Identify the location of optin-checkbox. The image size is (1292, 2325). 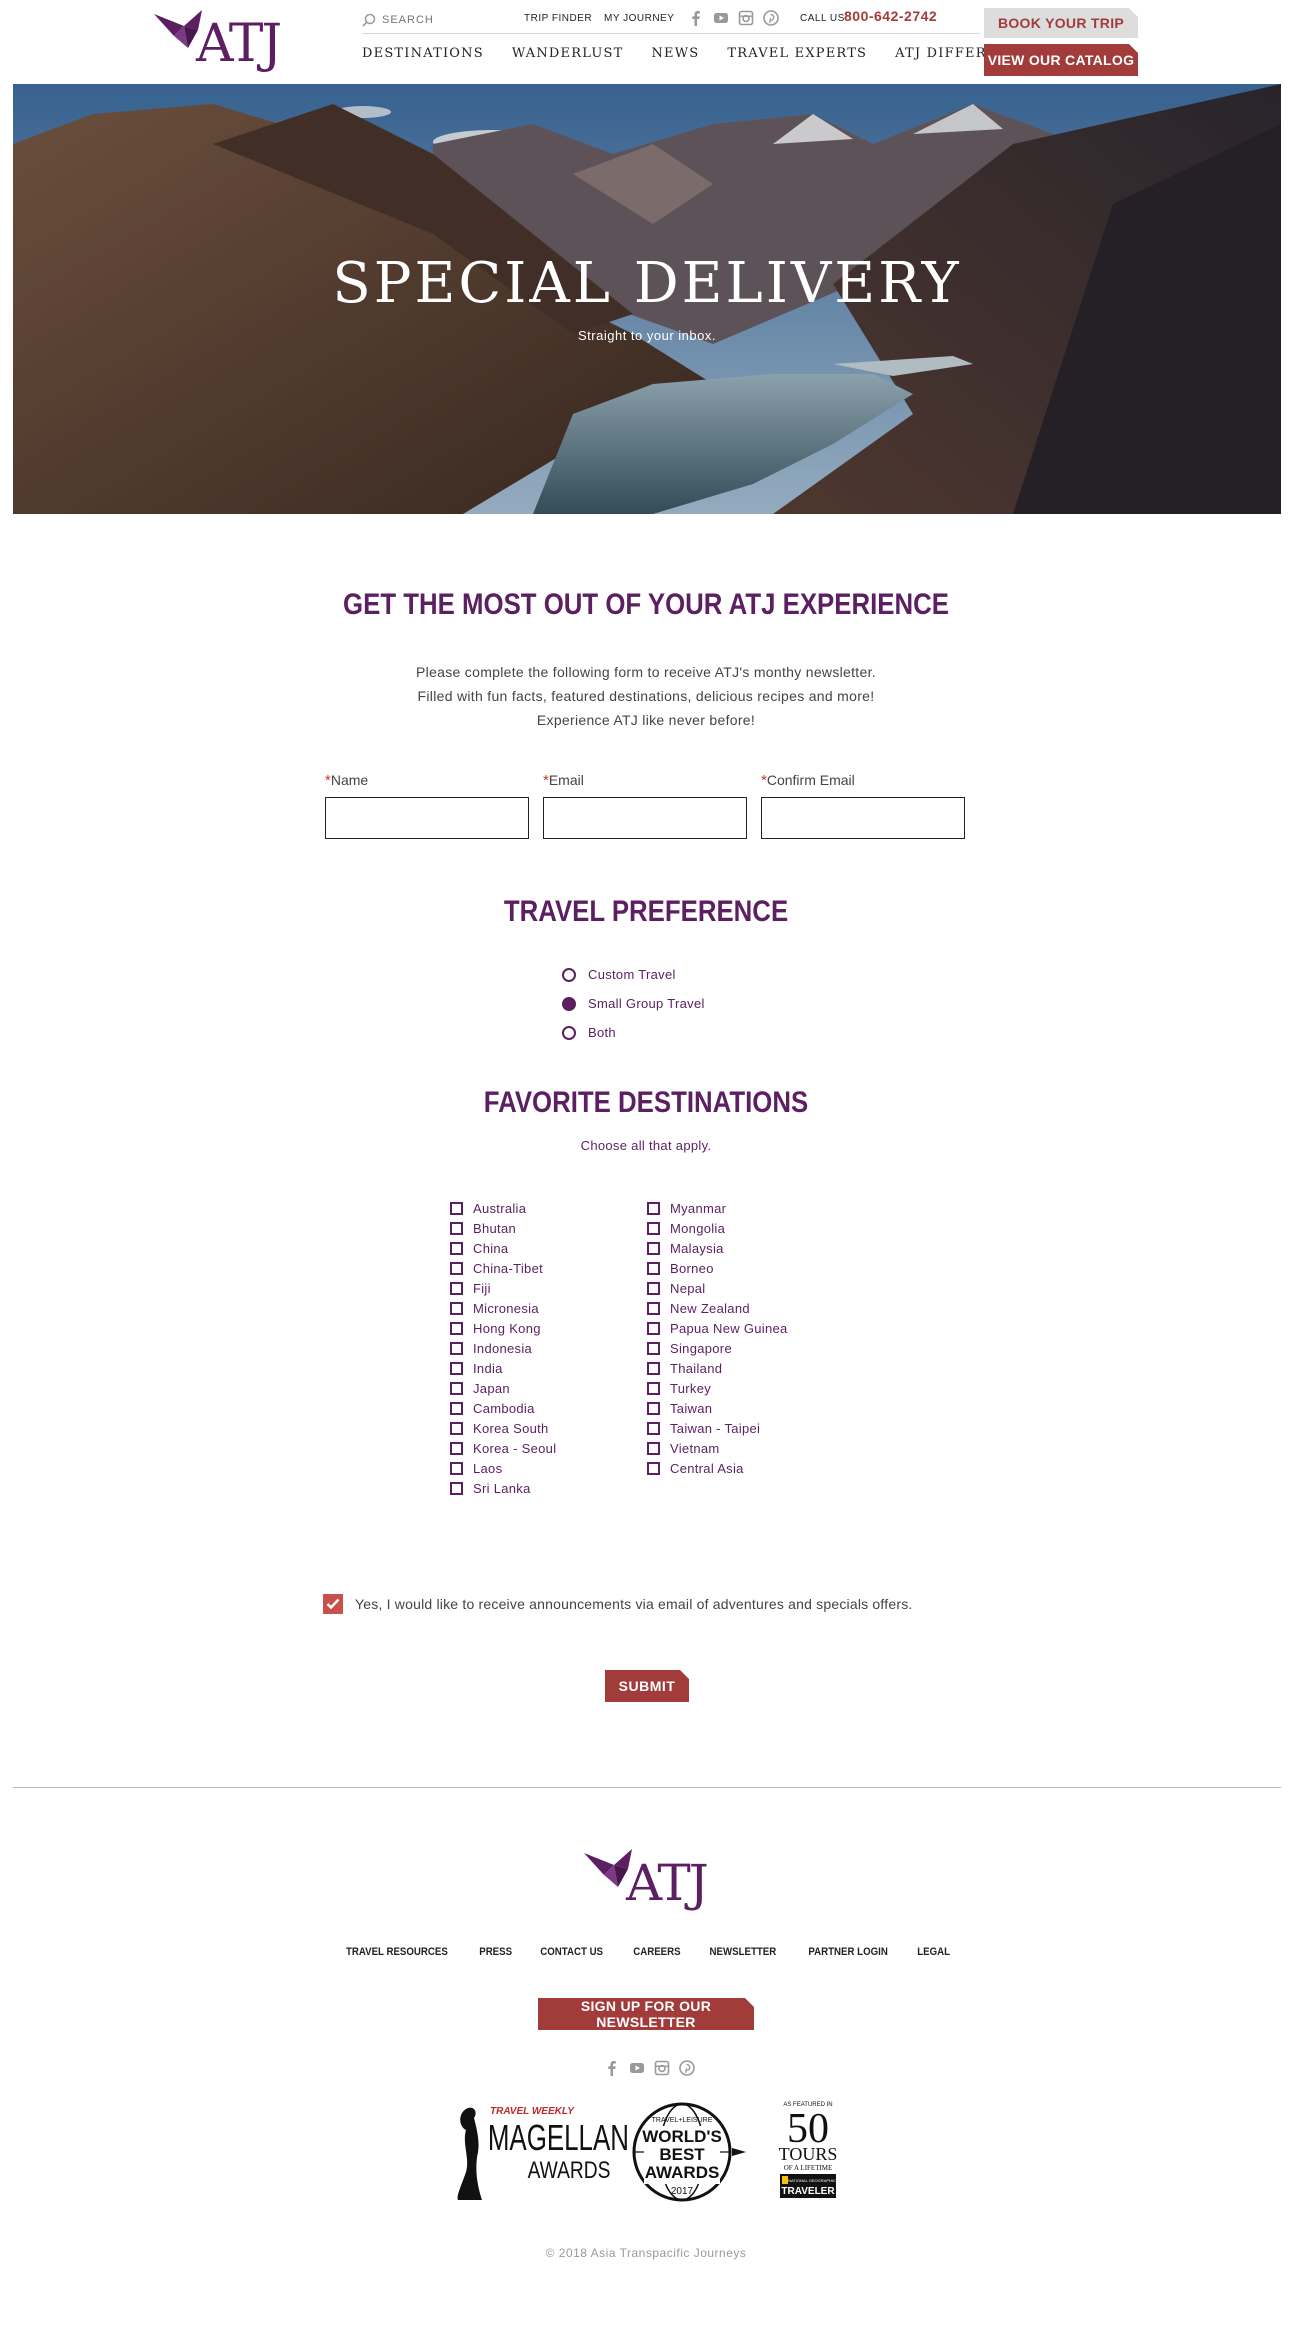
(333, 1604).